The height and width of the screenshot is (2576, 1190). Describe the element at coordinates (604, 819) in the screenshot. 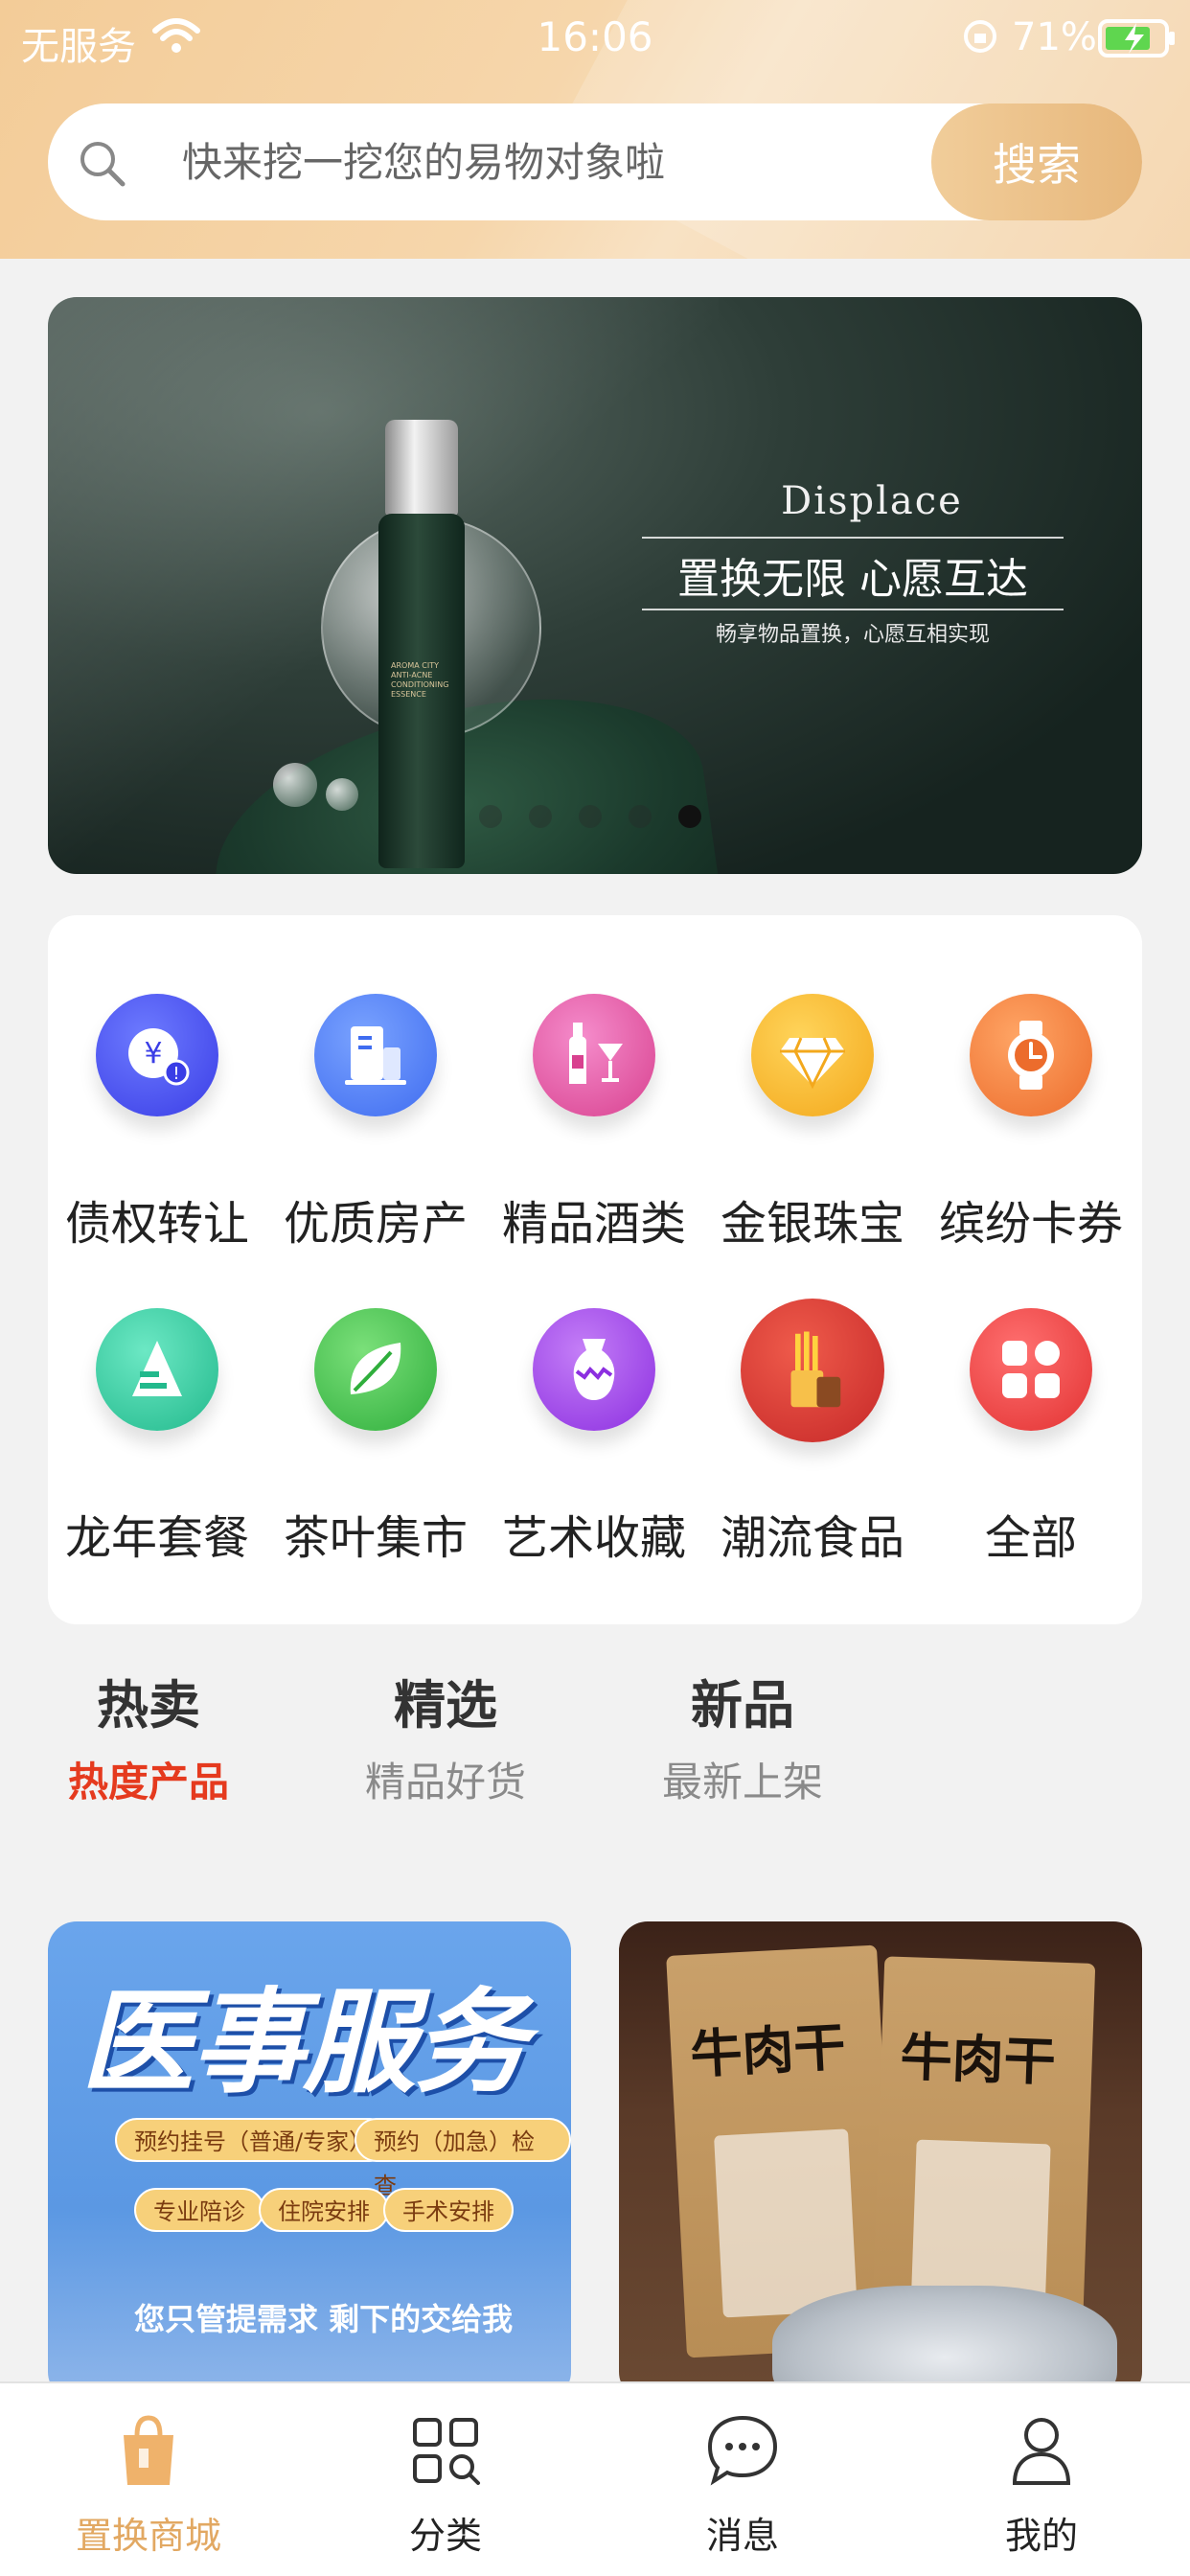

I see `carousel-indicator` at that location.